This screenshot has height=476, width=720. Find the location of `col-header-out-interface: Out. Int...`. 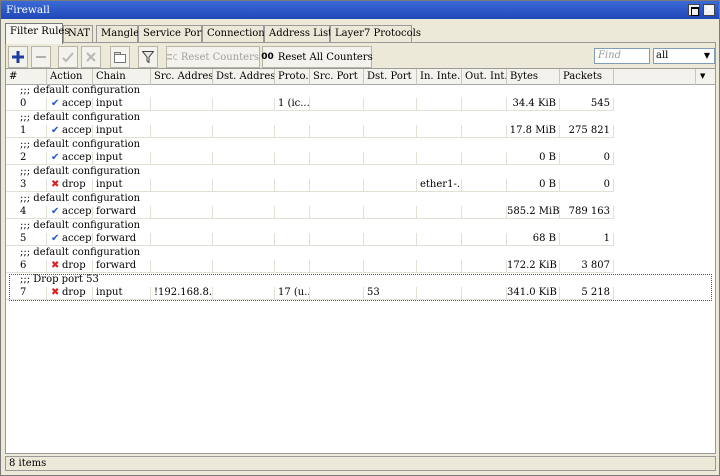

col-header-out-interface: Out. Int... is located at coordinates (484, 77).